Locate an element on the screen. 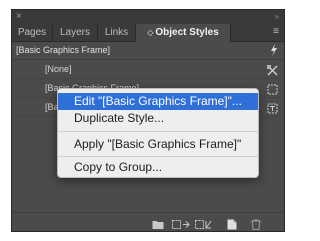  panel-footer is located at coordinates (148, 221).